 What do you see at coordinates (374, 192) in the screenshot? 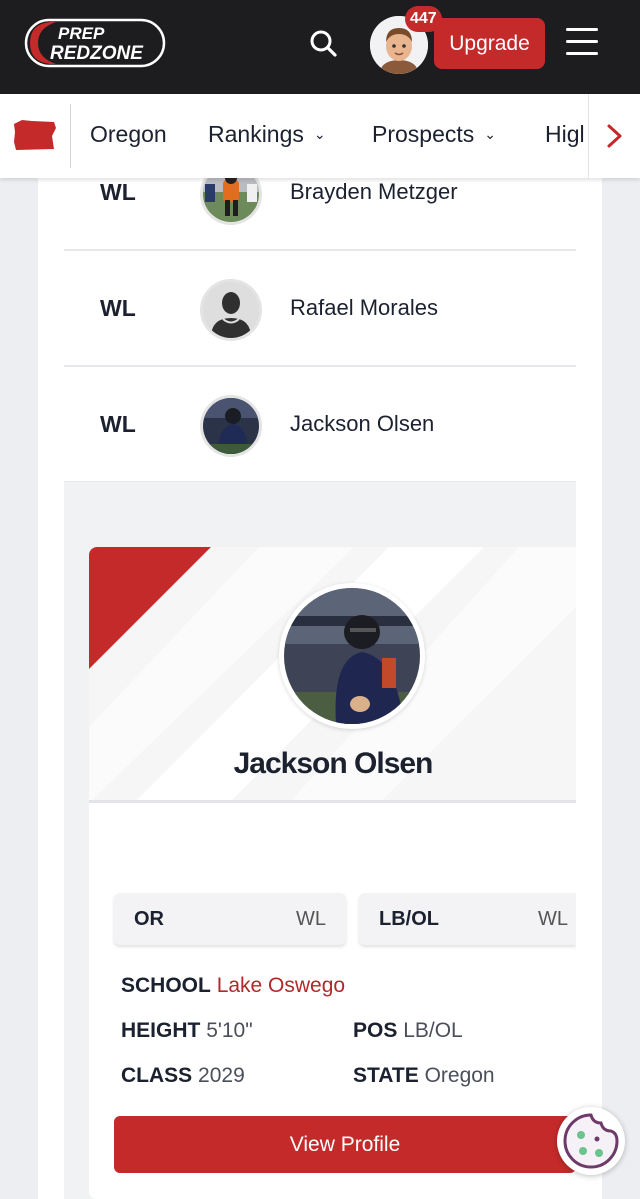
I see `player-name: Brayden Metzger` at bounding box center [374, 192].